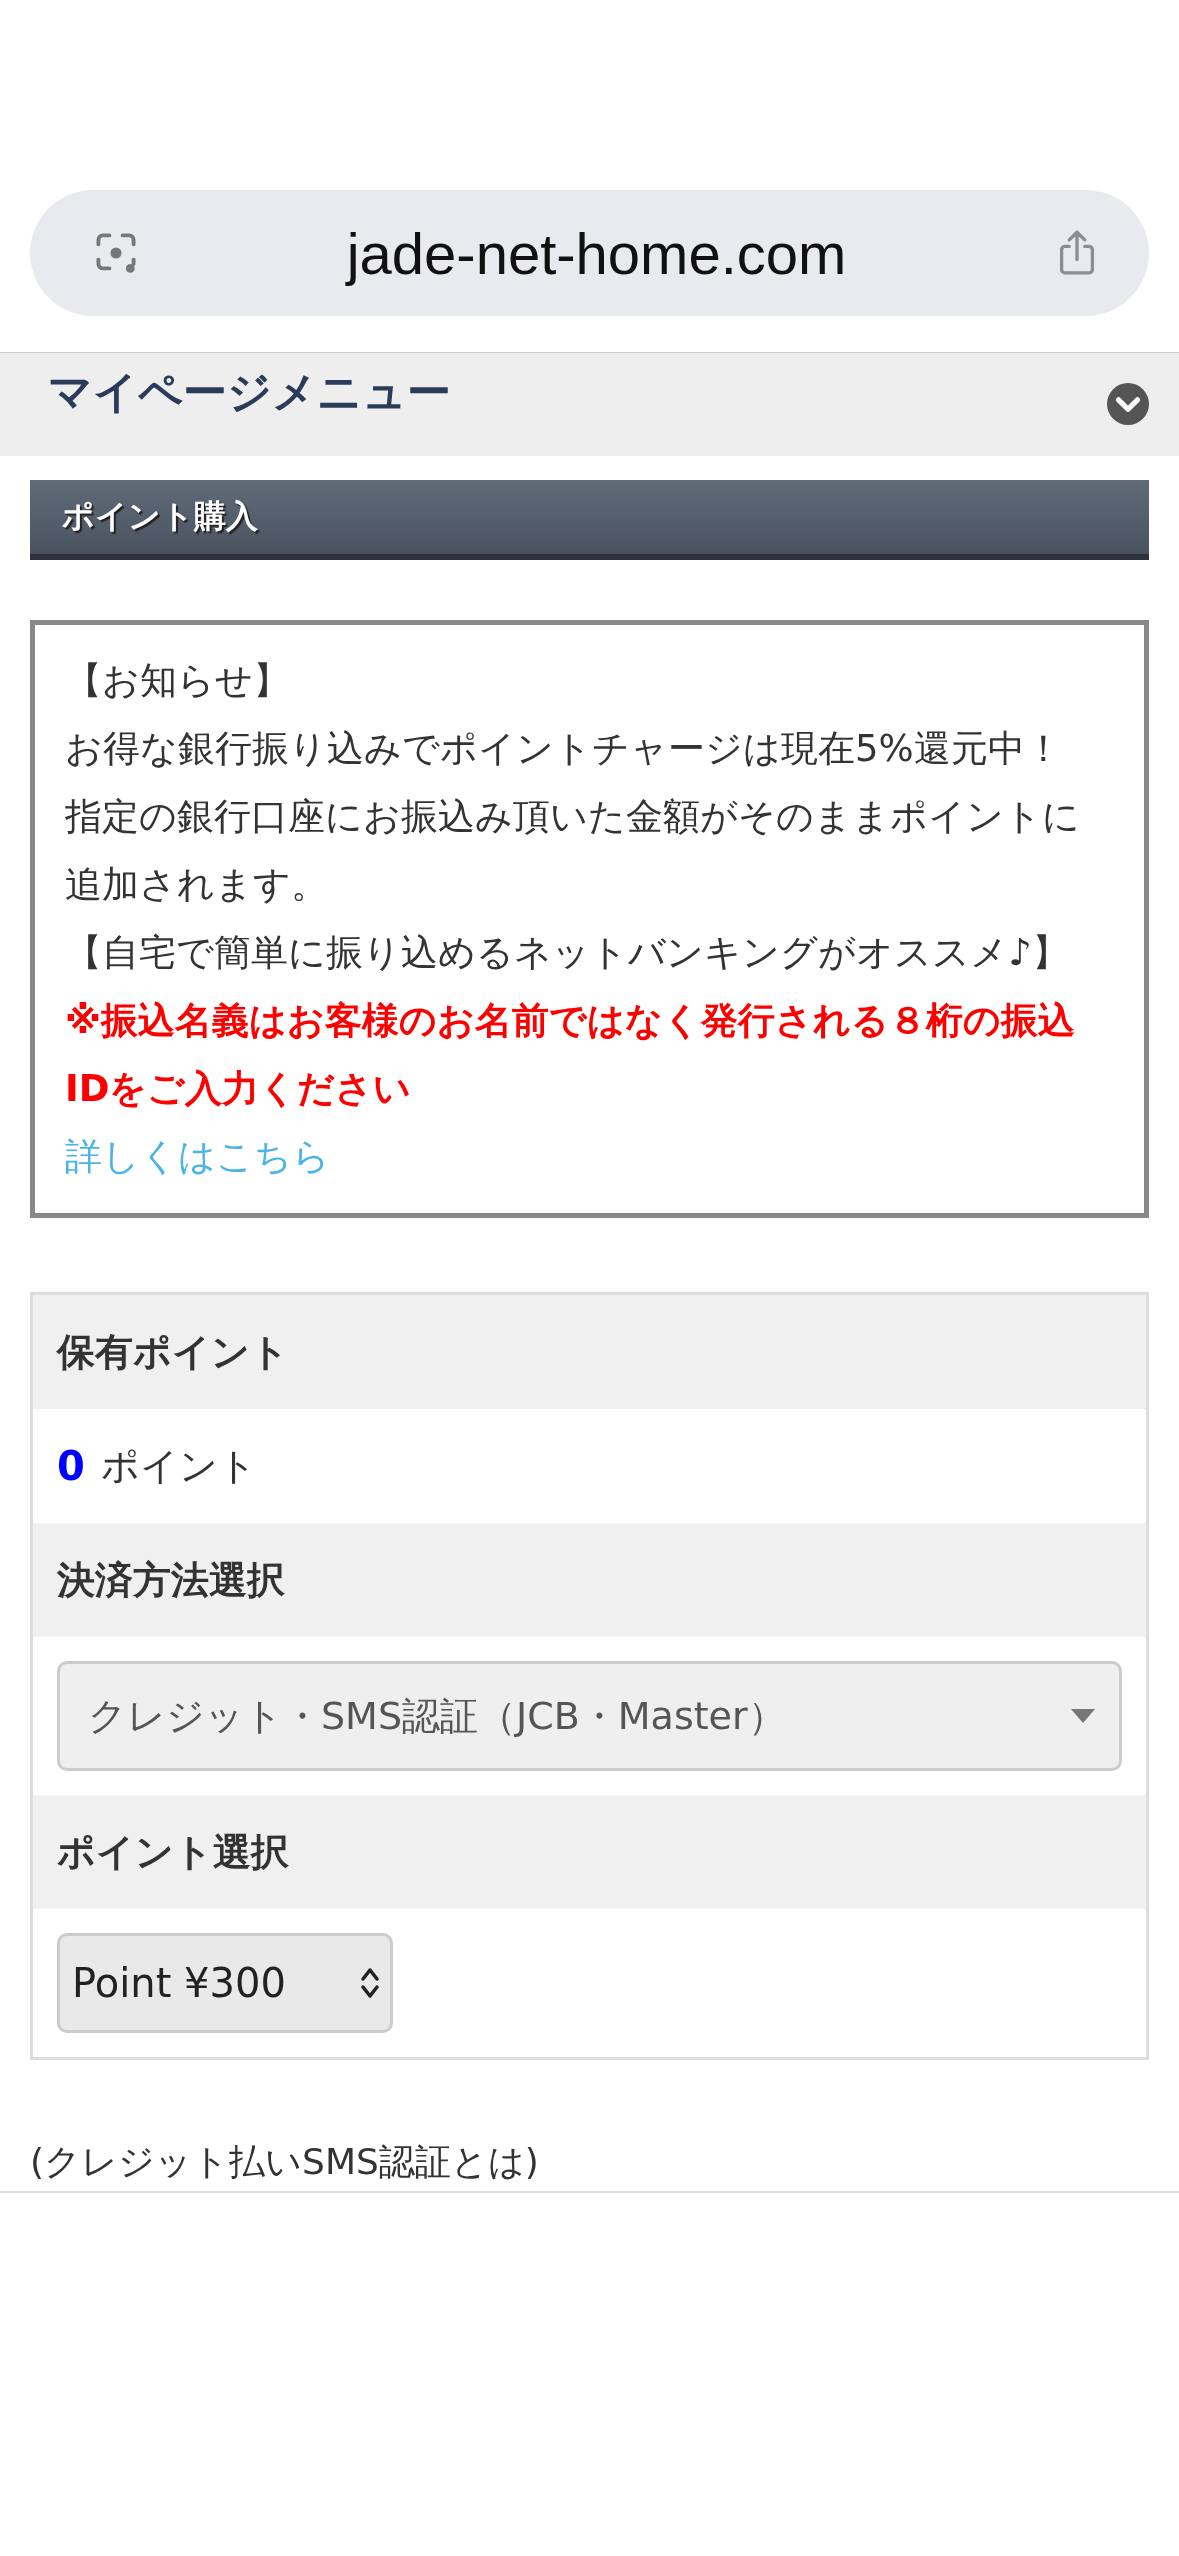  Describe the element at coordinates (116, 253) in the screenshot. I see `camera-scan-icon` at that location.